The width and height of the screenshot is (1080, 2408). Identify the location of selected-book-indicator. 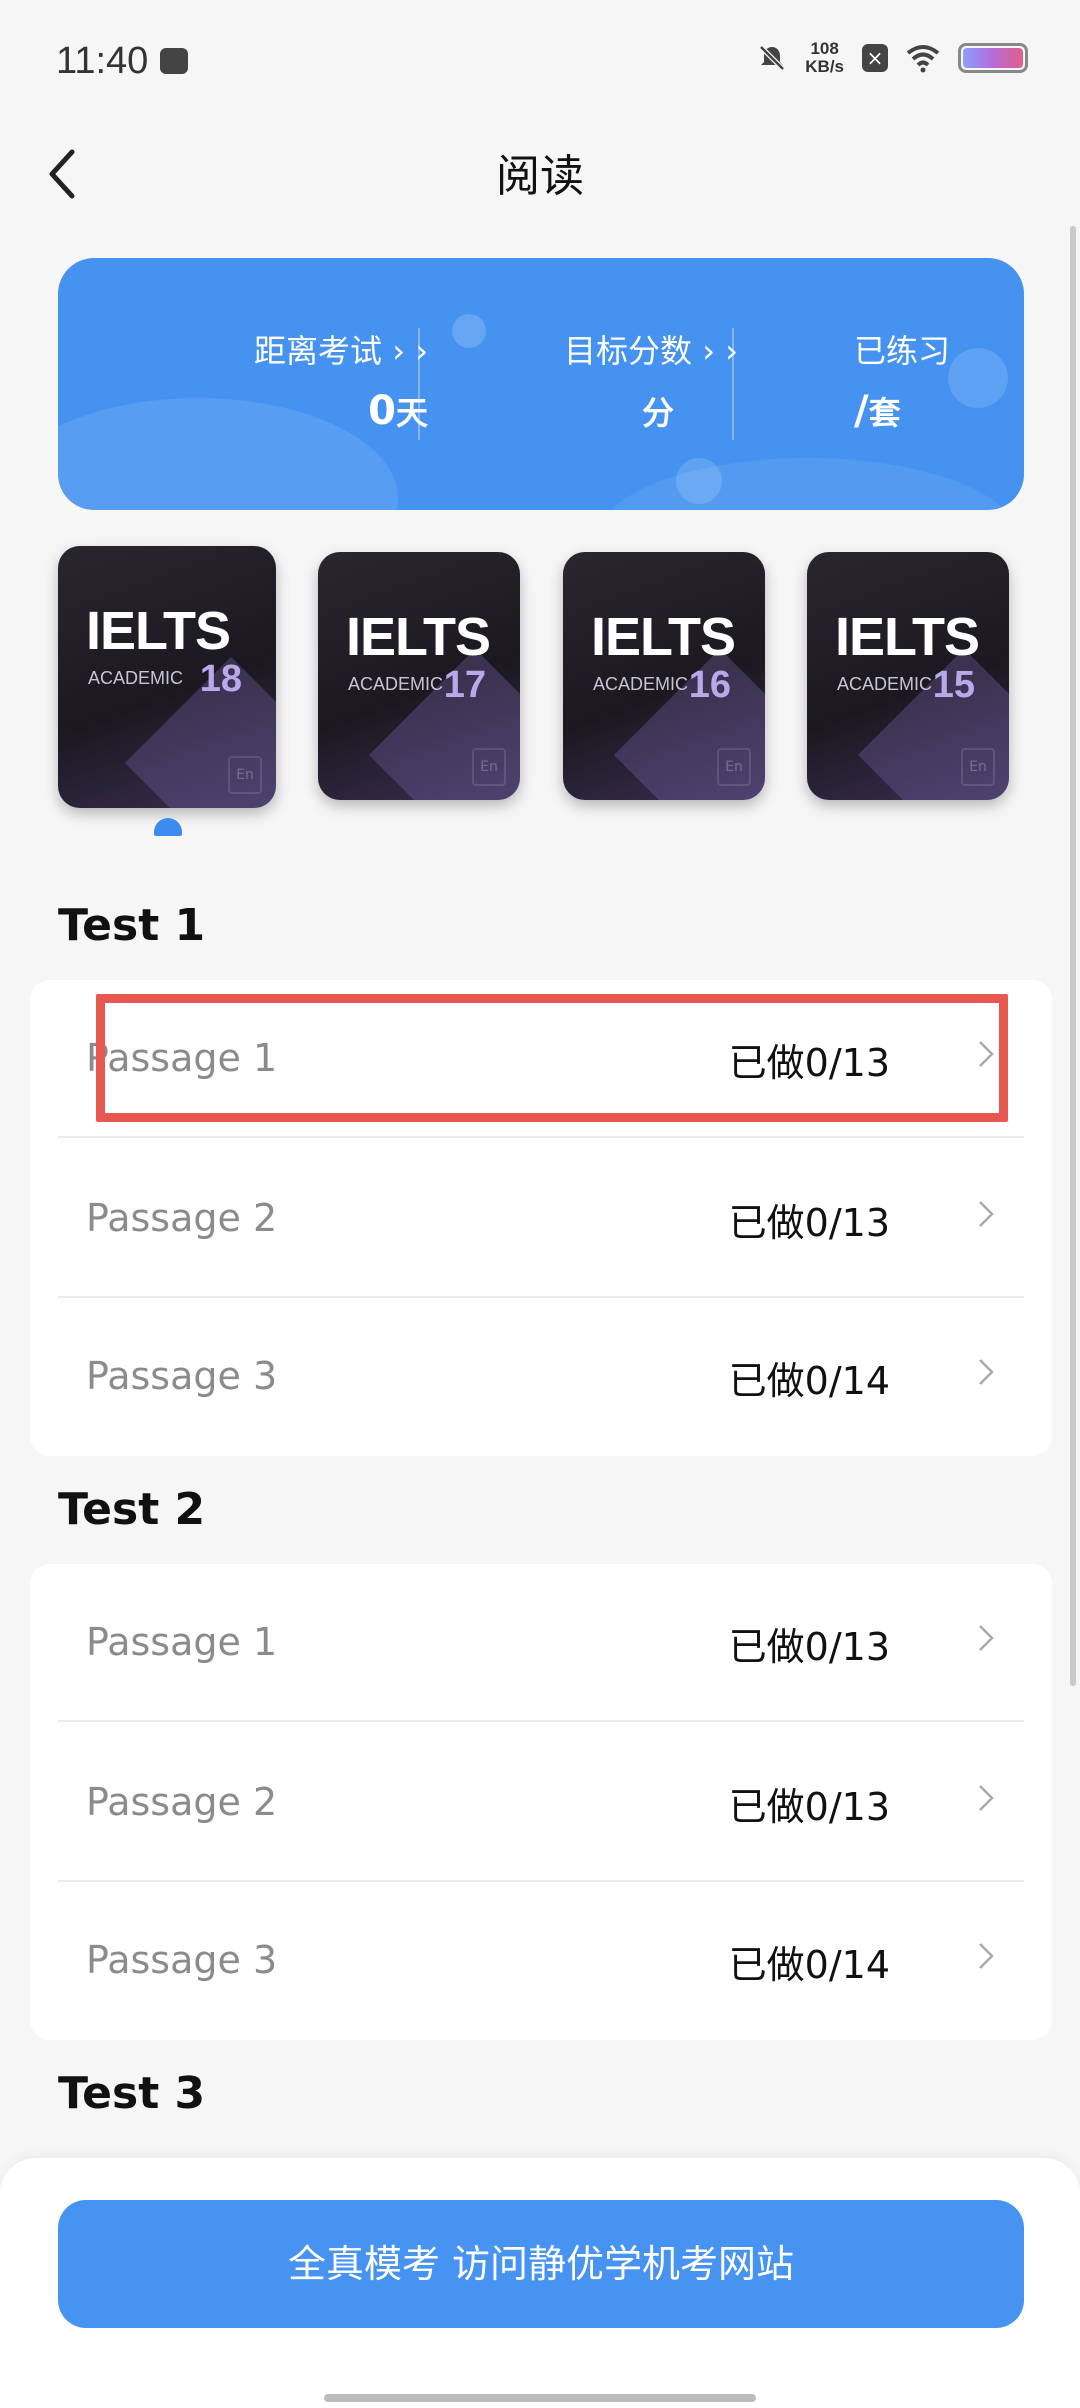
(168, 827).